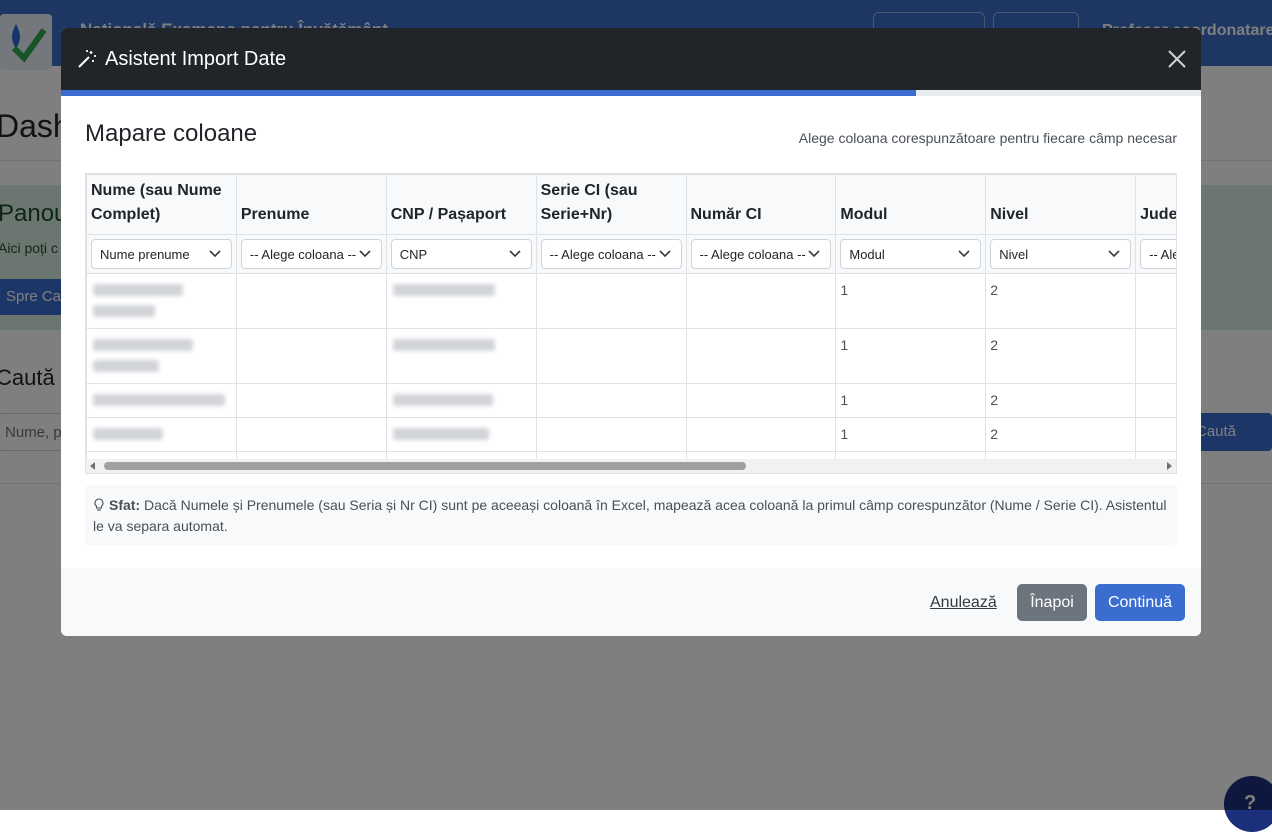  Describe the element at coordinates (461, 204) in the screenshot. I see `column-header: CNP / Pașaport` at that location.